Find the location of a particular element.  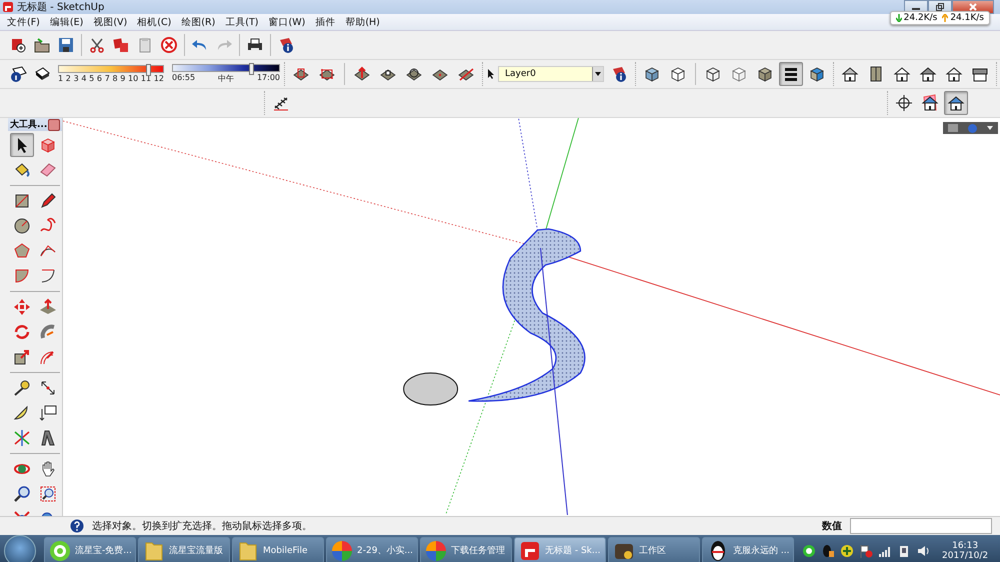

shaded-cube-icon is located at coordinates (765, 74).